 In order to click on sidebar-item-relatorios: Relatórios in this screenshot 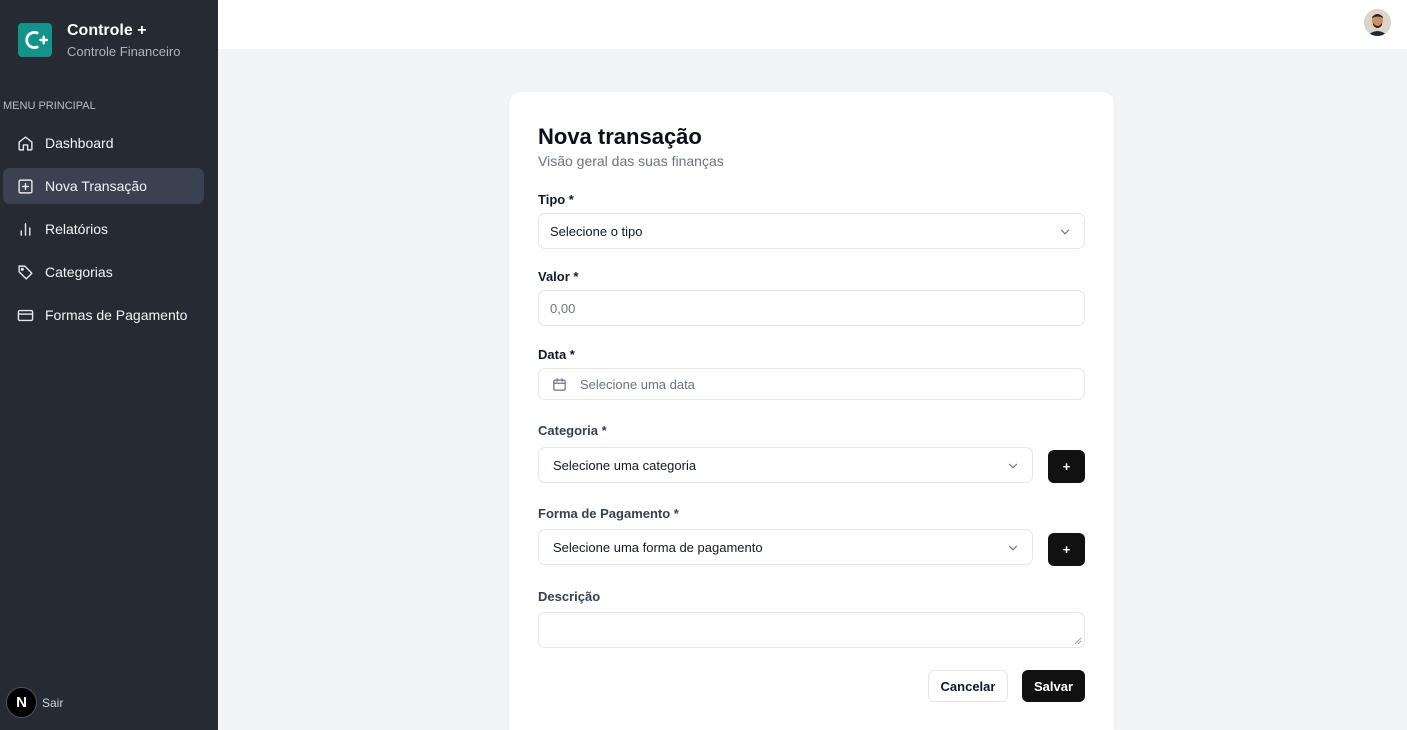, I will do `click(103, 229)`.